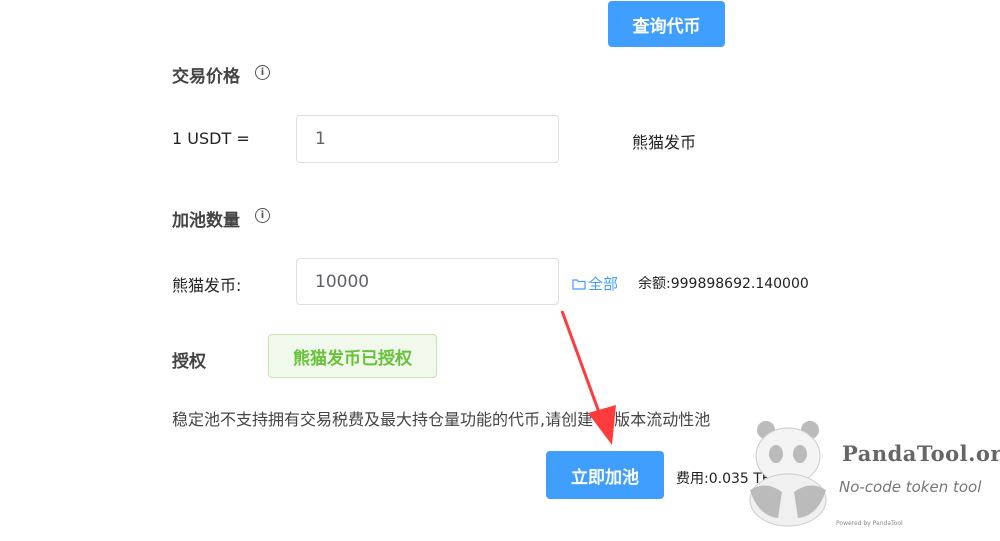  Describe the element at coordinates (788, 474) in the screenshot. I see `panda-logo-icon` at that location.